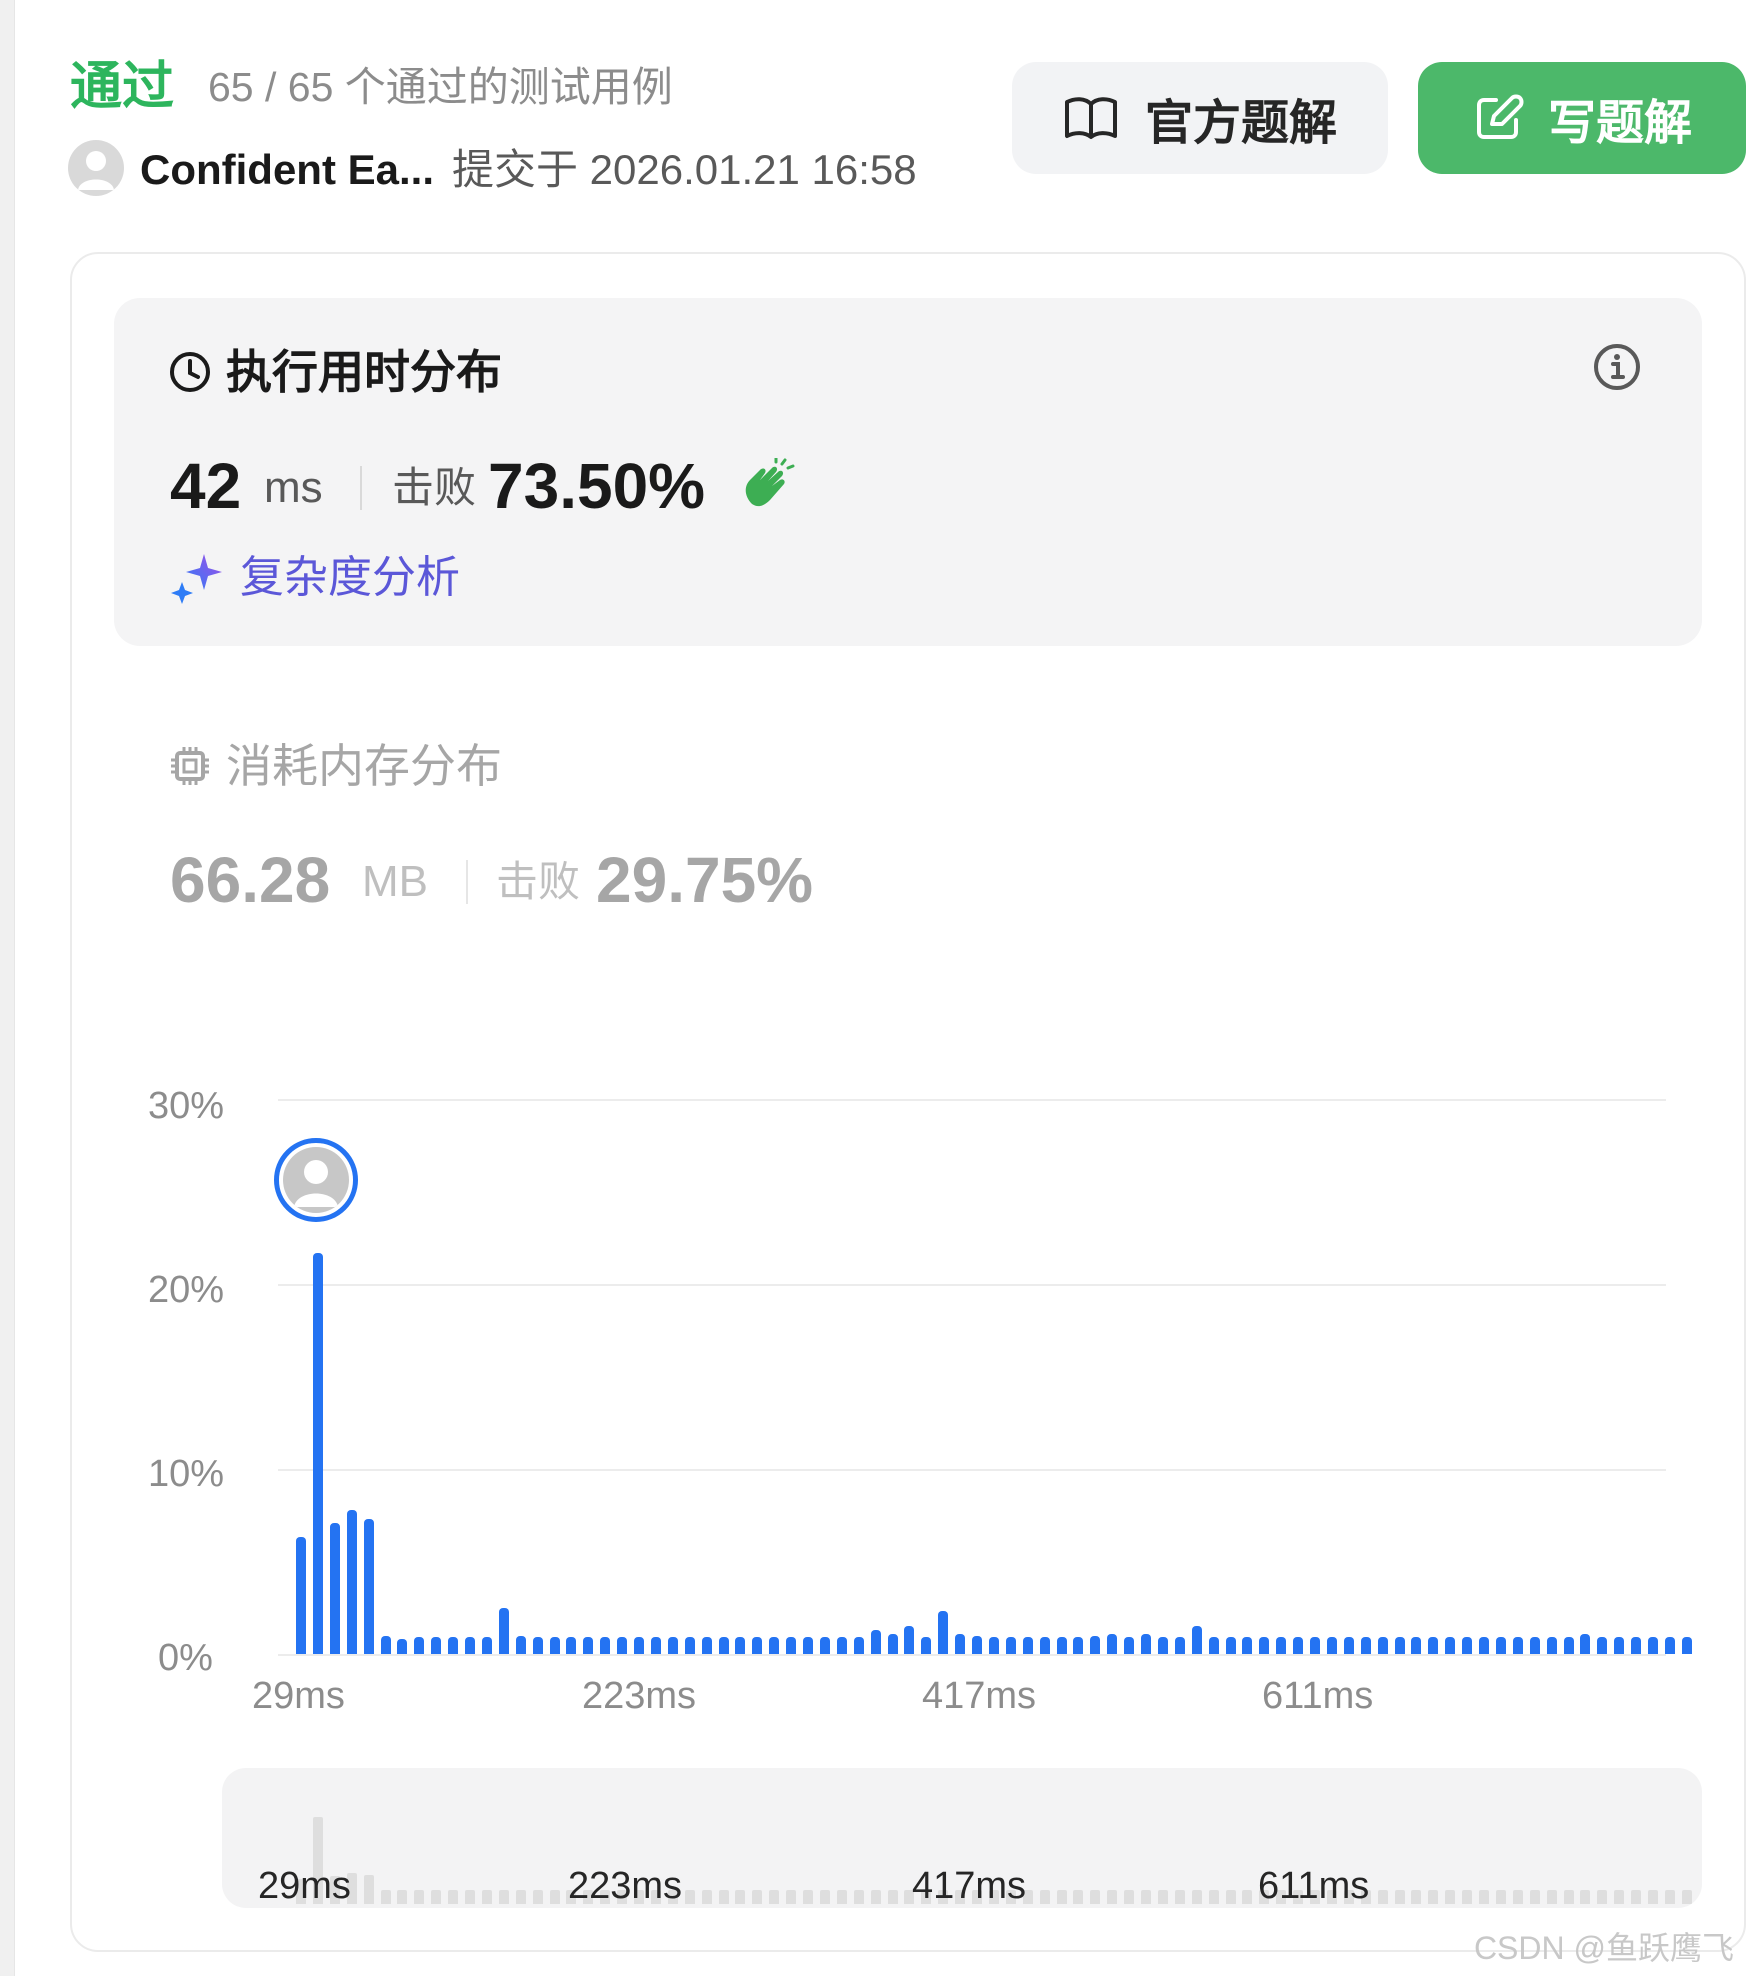 Image resolution: width=1748 pixels, height=1976 pixels. What do you see at coordinates (96, 168) in the screenshot?
I see `author-avatar` at bounding box center [96, 168].